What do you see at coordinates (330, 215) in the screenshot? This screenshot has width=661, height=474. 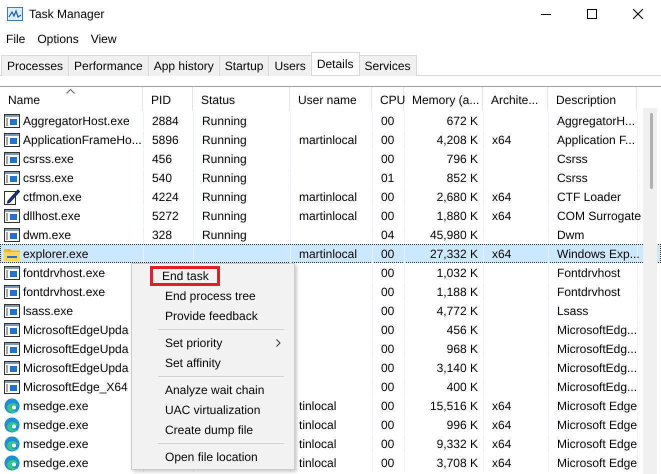 I see `table-row: dllhost.exe 5272 Running martinlocal 00 1,880 K x64 COM Surrogate` at bounding box center [330, 215].